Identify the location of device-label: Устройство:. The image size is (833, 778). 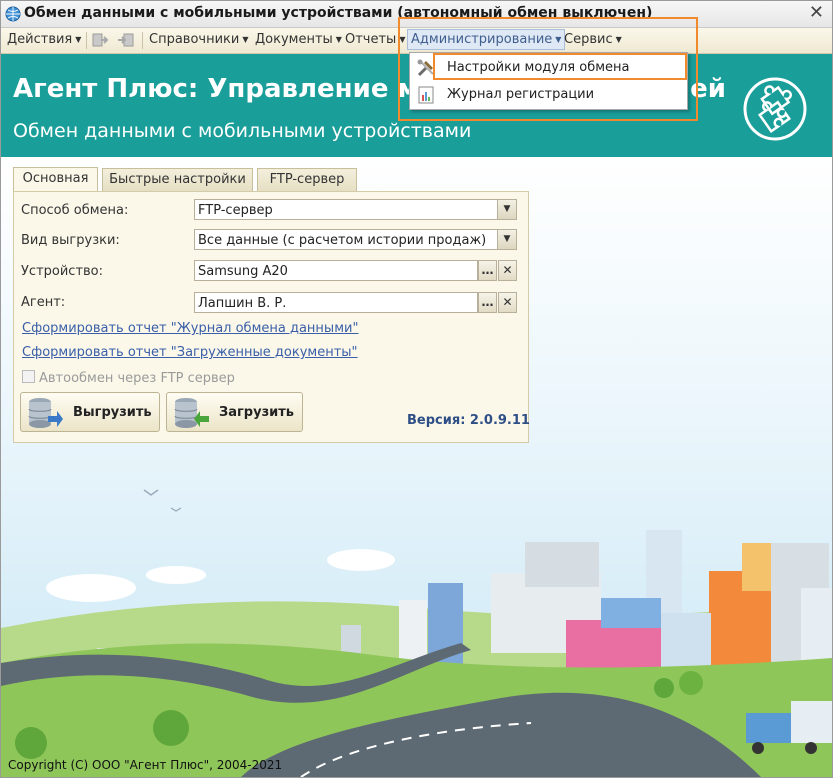
(62, 271).